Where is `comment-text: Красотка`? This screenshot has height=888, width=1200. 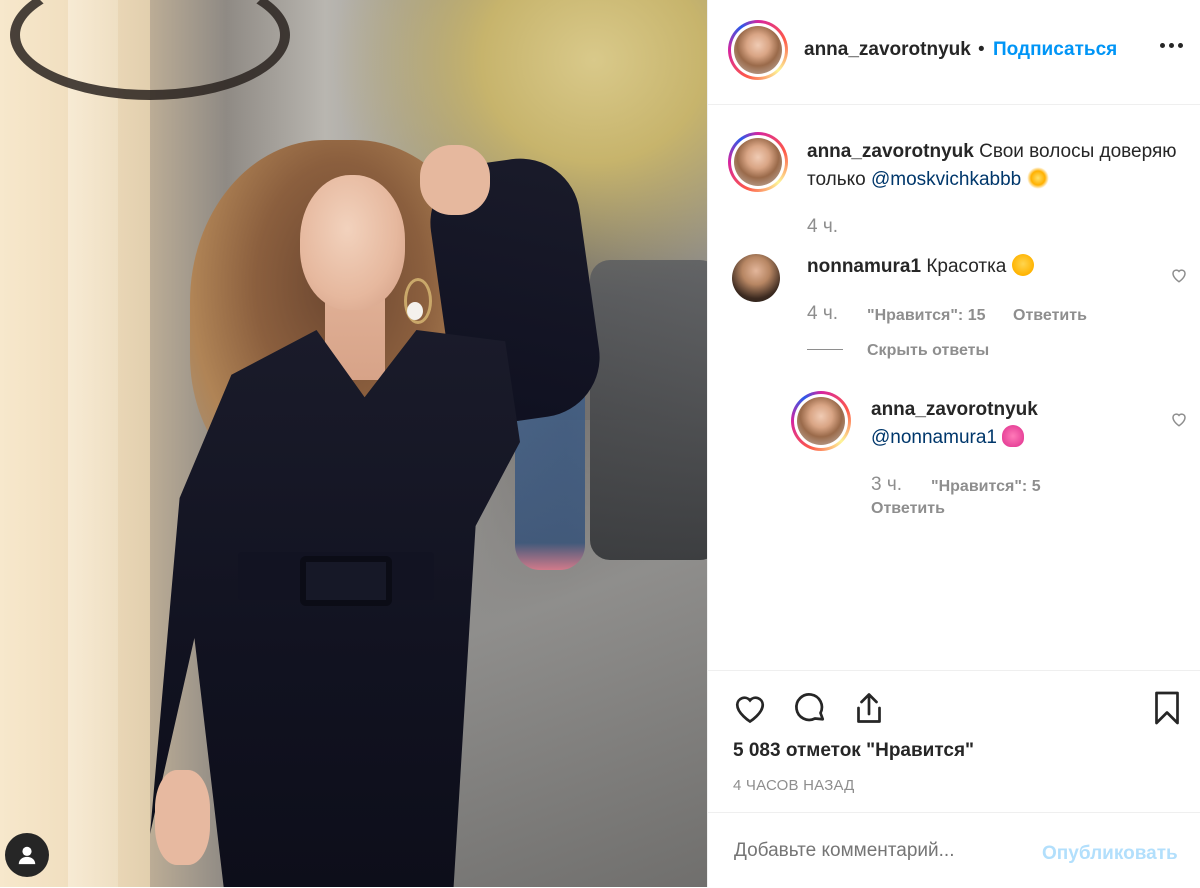 comment-text: Красотка is located at coordinates (966, 266).